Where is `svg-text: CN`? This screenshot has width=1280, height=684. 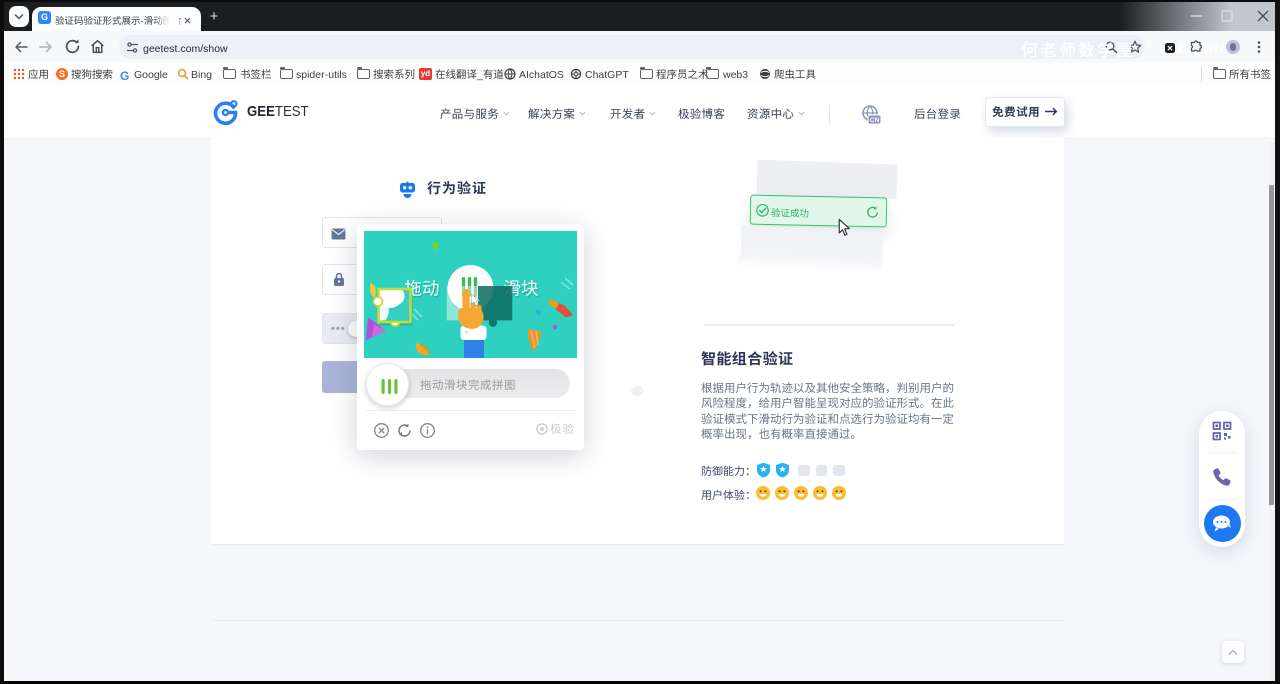 svg-text: CN is located at coordinates (875, 120).